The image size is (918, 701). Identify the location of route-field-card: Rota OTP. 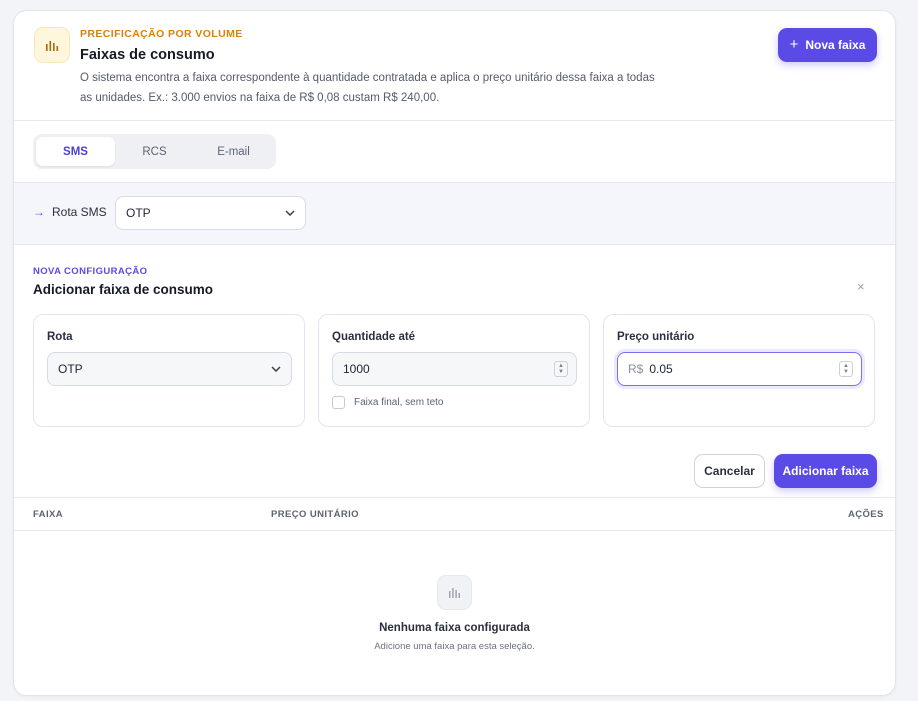
(169, 370).